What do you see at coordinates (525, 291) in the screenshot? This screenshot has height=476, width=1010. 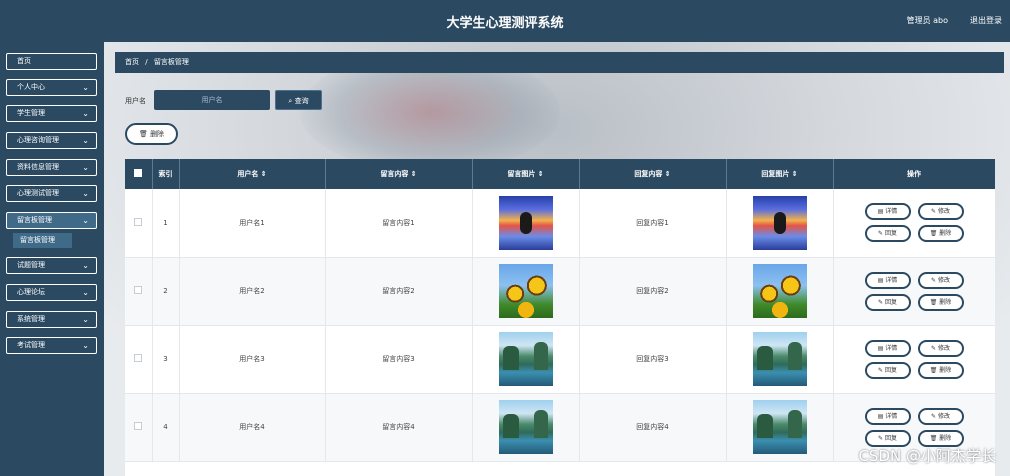 I see `message-image-sunflowers` at bounding box center [525, 291].